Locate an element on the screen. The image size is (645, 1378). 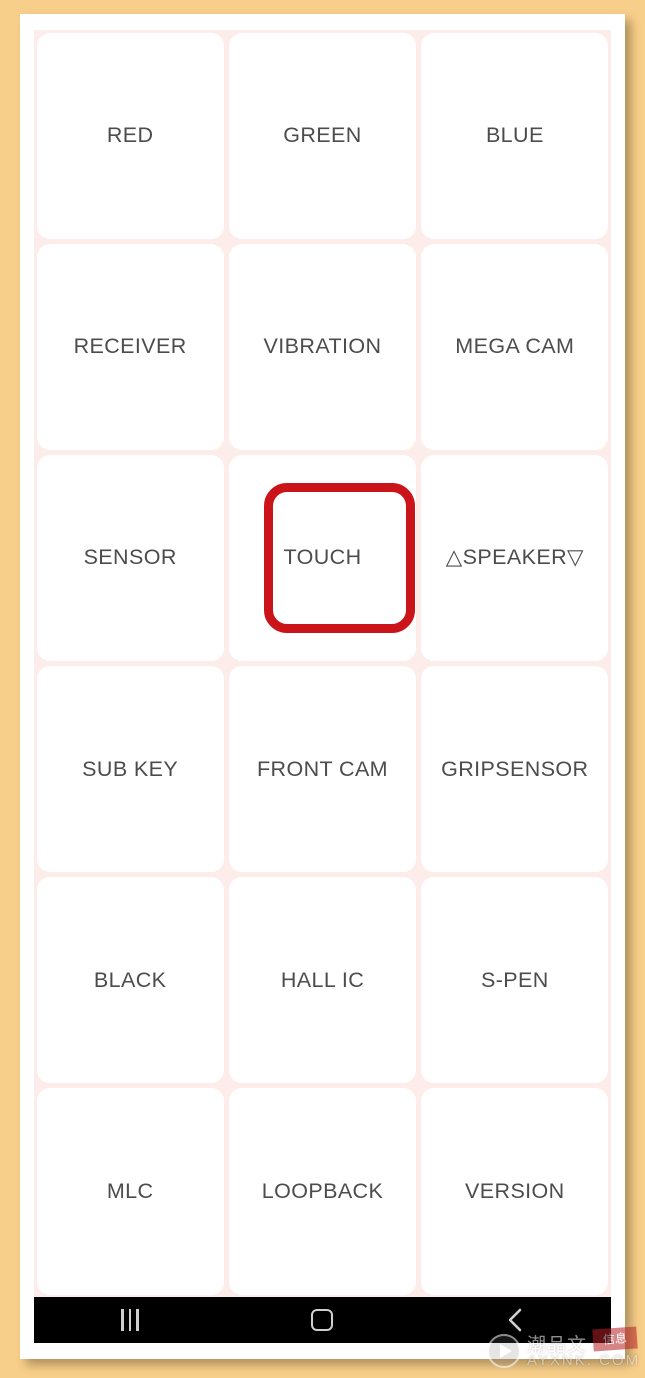
nav-recents-button is located at coordinates (130, 1320).